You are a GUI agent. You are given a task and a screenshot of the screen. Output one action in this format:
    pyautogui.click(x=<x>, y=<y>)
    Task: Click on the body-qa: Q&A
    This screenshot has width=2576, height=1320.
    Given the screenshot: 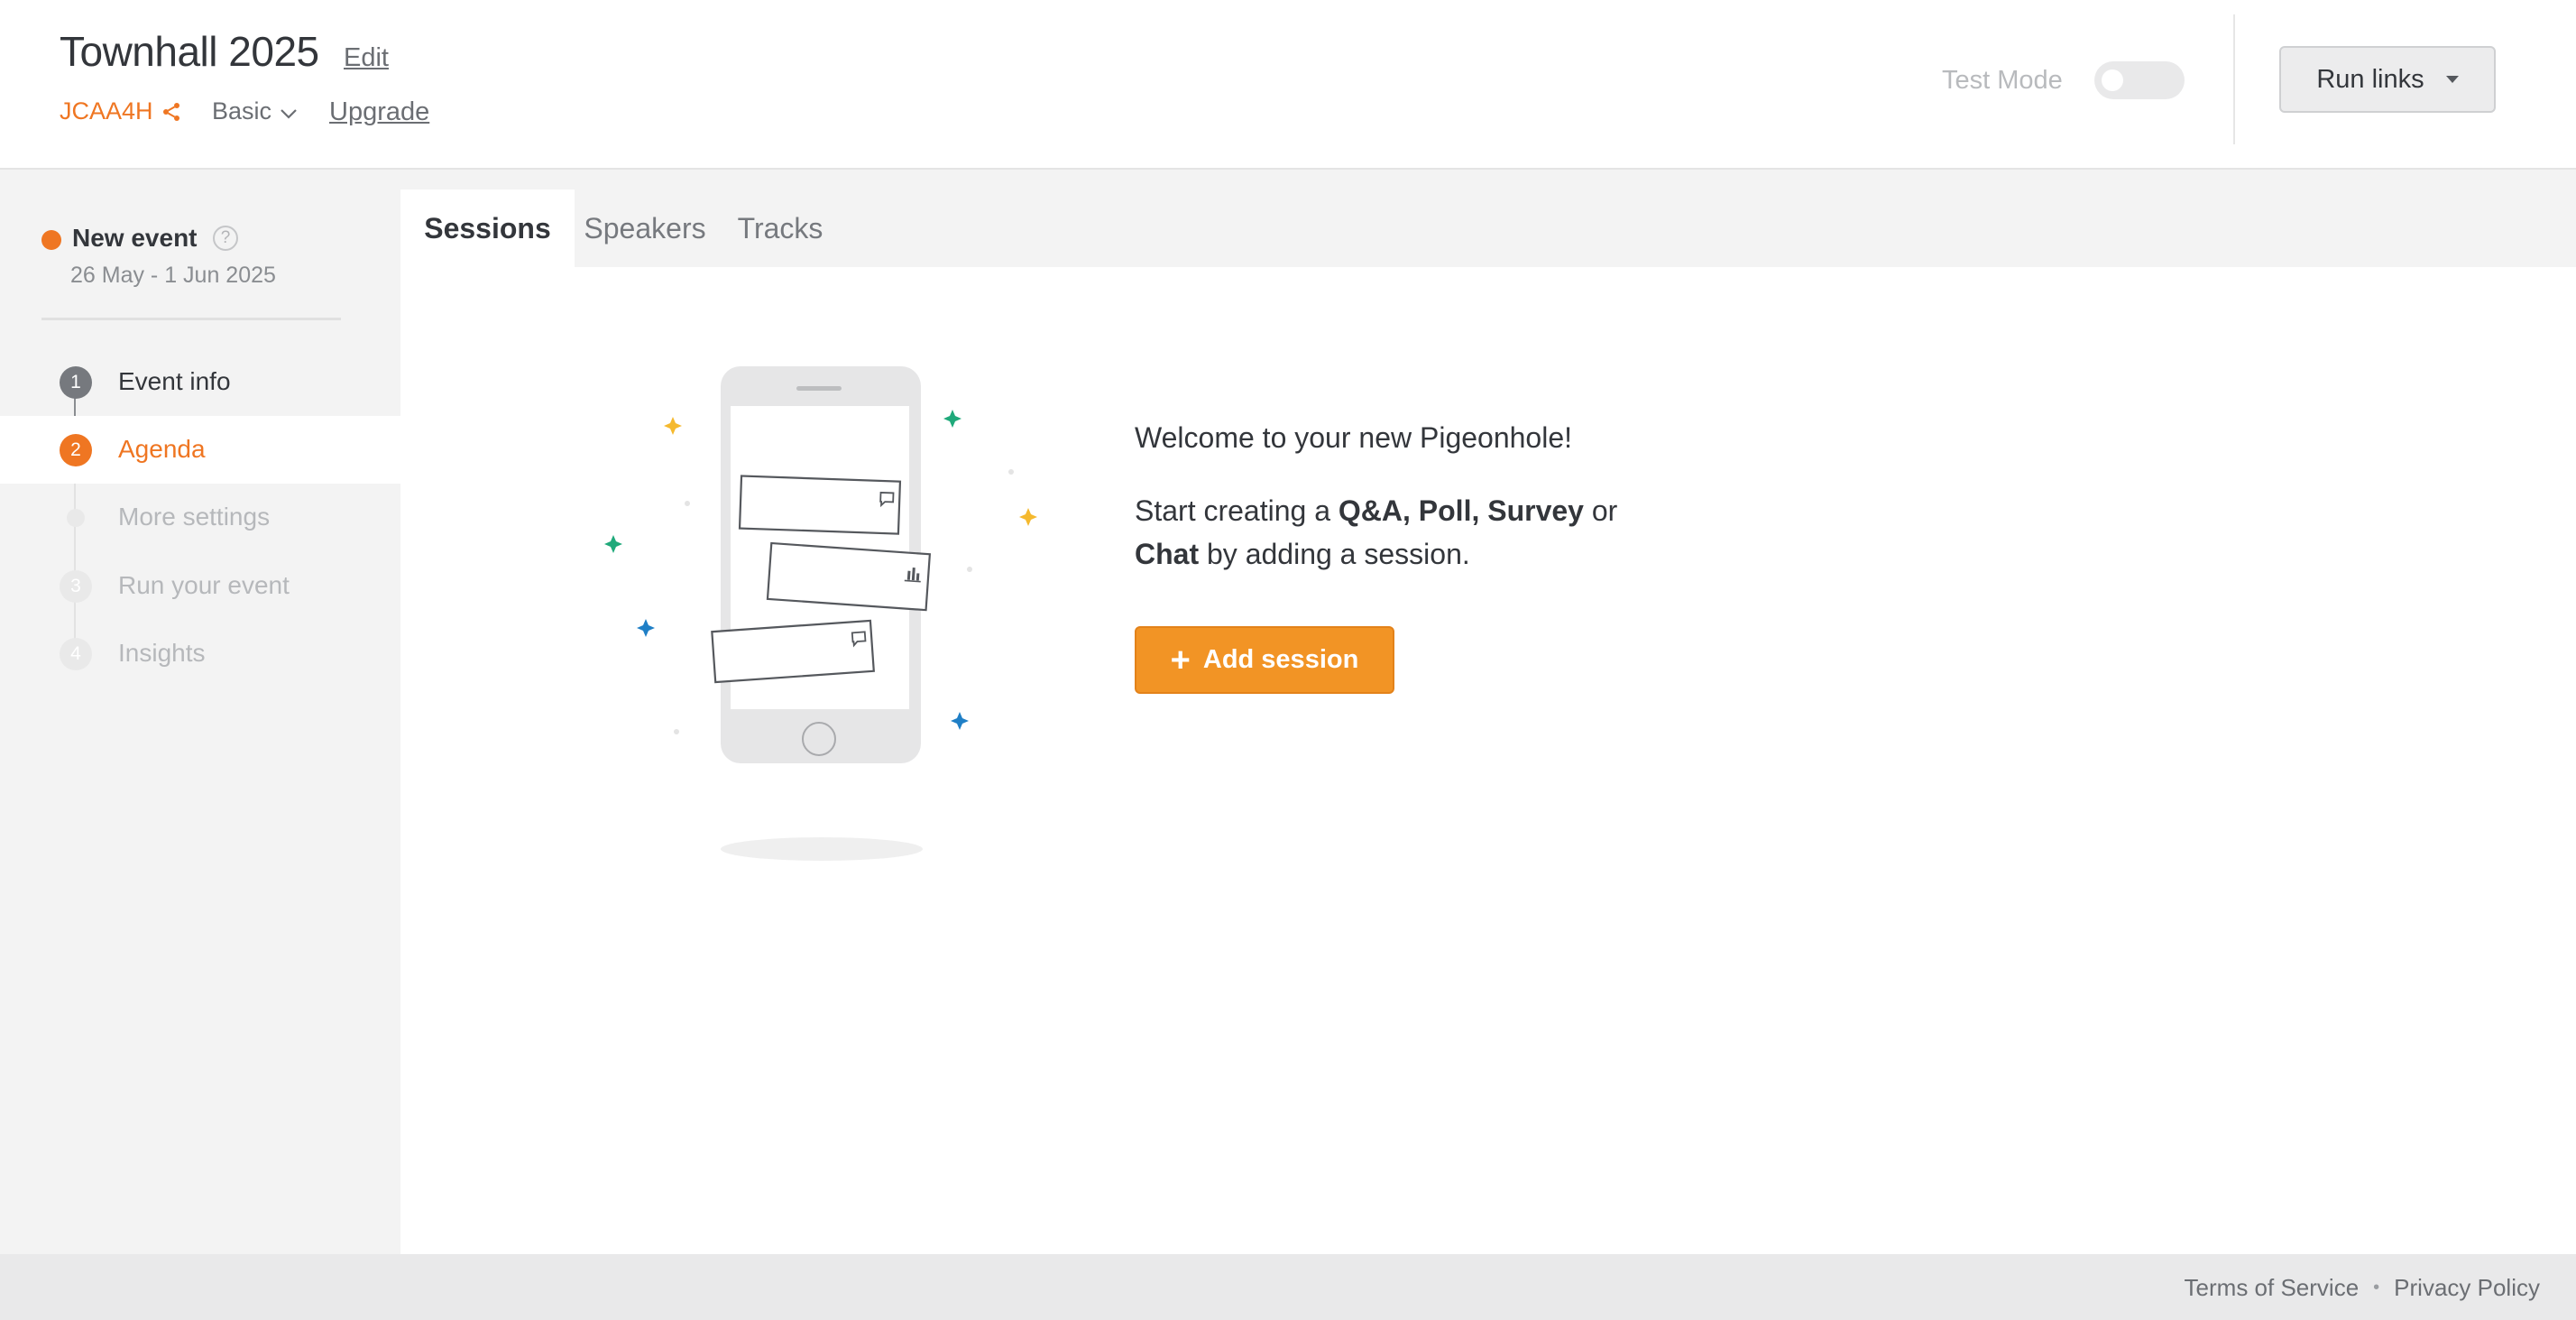 What is the action you would take?
    pyautogui.click(x=1371, y=510)
    